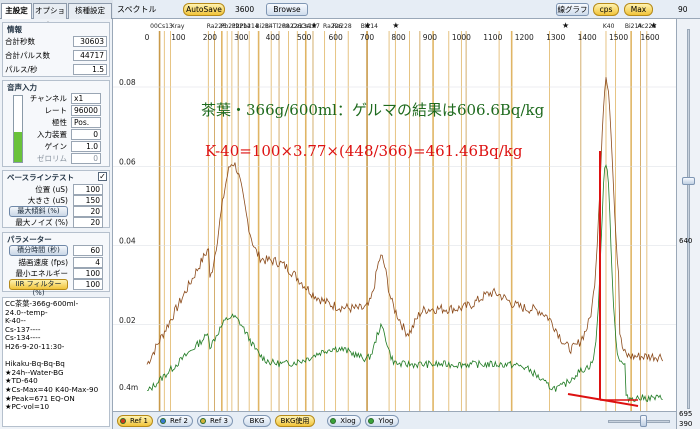 This screenshot has height=429, width=700. What do you see at coordinates (47, 200) in the screenshot?
I see `size-label: 大きさ (uS)` at bounding box center [47, 200].